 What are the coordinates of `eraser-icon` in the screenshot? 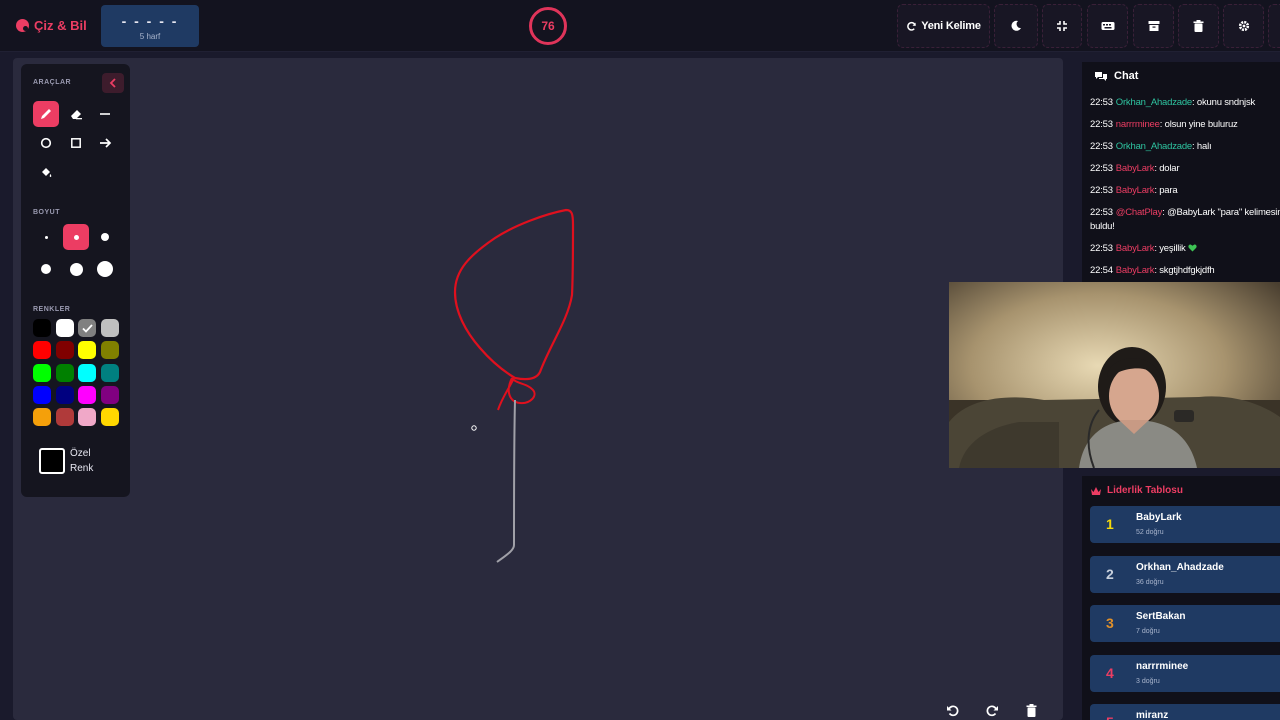 It's located at (76, 115).